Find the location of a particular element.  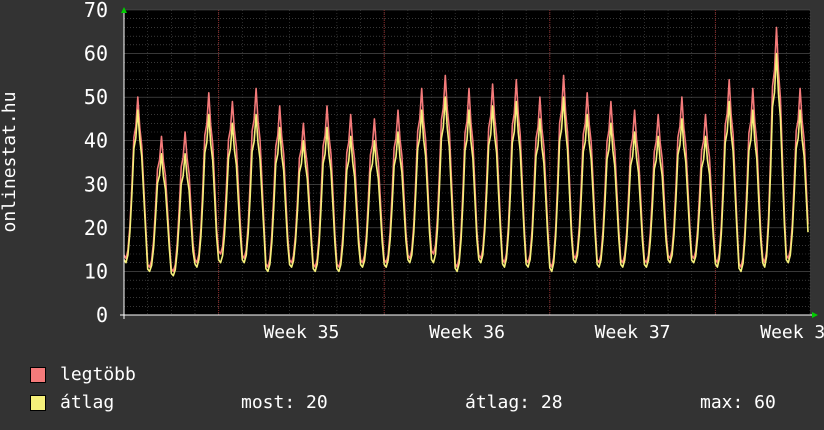

legend-label: átlag is located at coordinates (87, 402).